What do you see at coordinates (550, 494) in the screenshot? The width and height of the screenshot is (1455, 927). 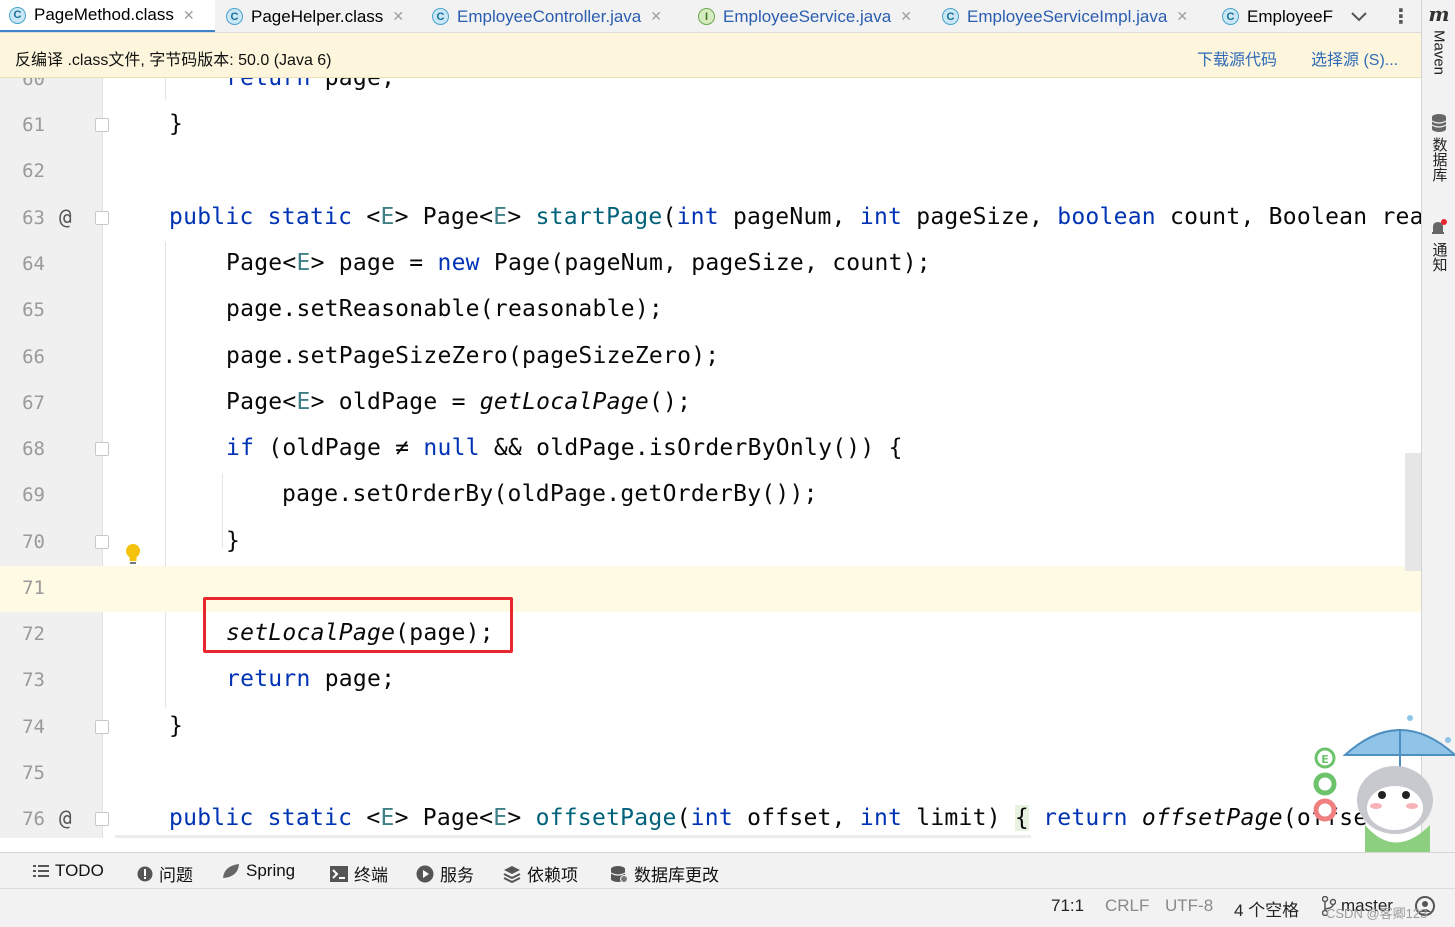 I see `code-text: page.setOrderBy(oldPage.getOrderBy());` at bounding box center [550, 494].